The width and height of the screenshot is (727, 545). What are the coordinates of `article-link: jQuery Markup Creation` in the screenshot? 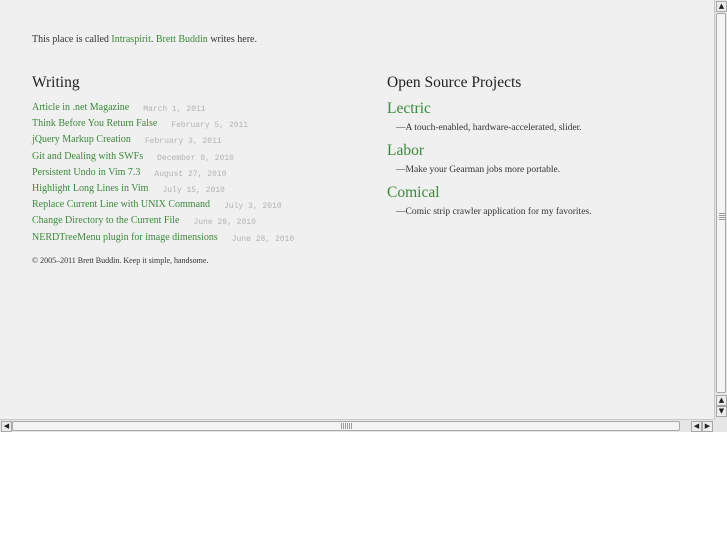 It's located at (81, 139).